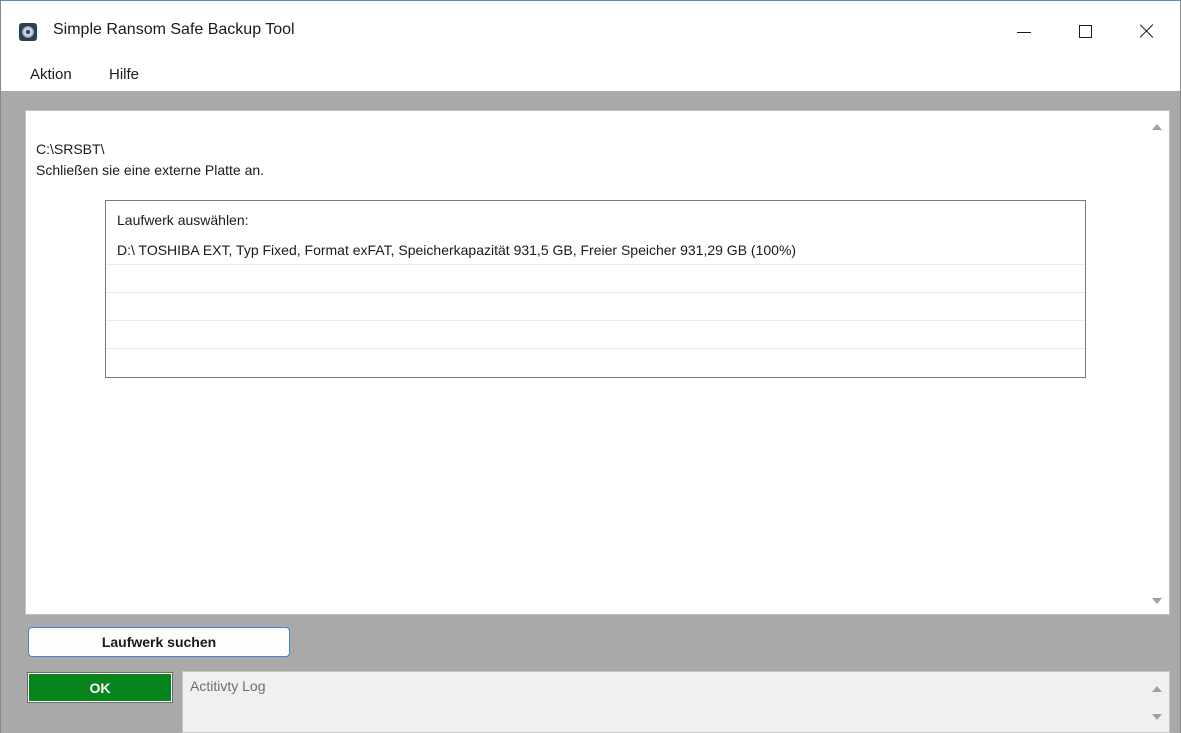 This screenshot has width=1181, height=733. Describe the element at coordinates (28, 32) in the screenshot. I see `app-disc-icon` at that location.